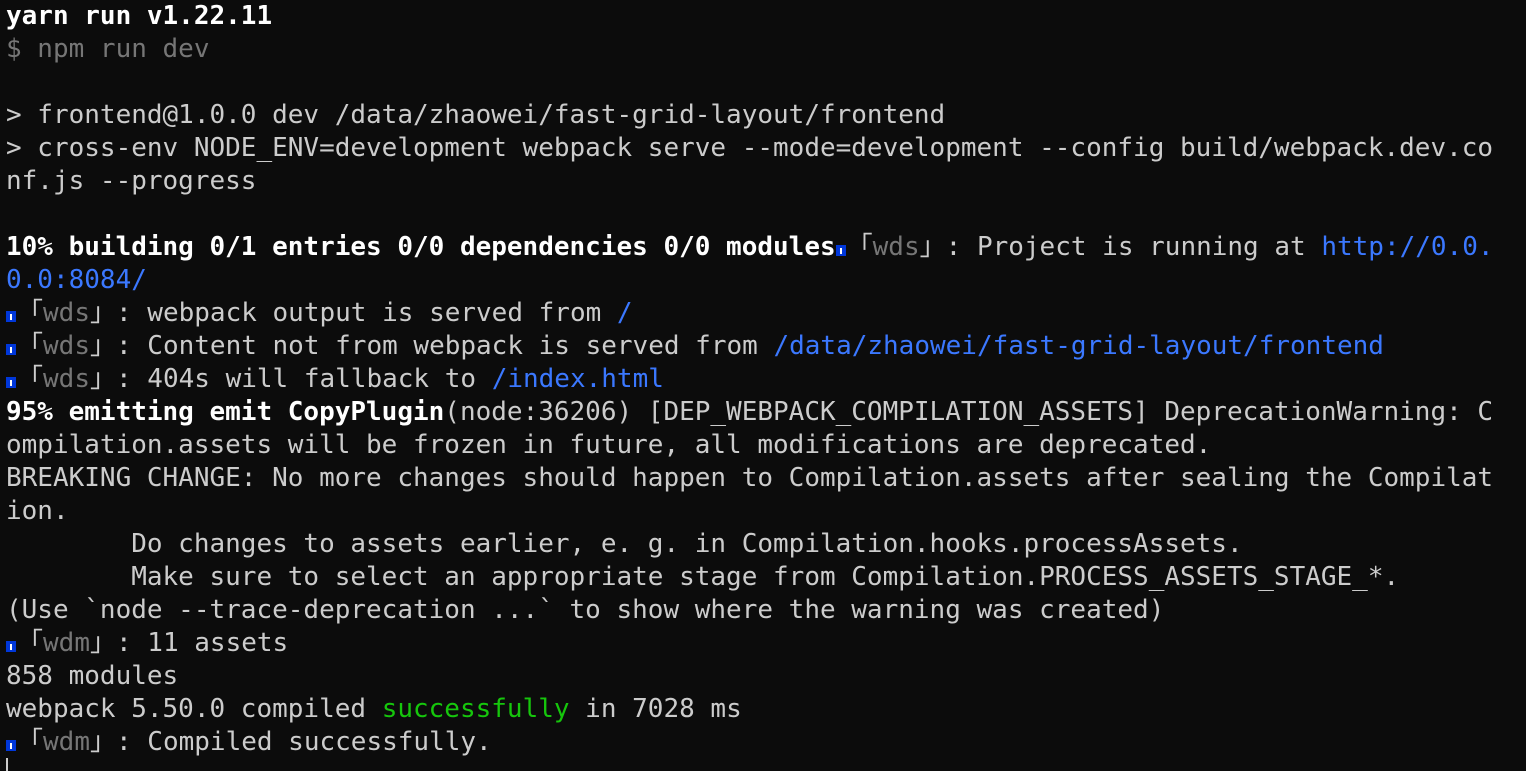 This screenshot has height=771, width=1526. Describe the element at coordinates (1133, 247) in the screenshot. I see `project-running-text: : Project is running at` at that location.